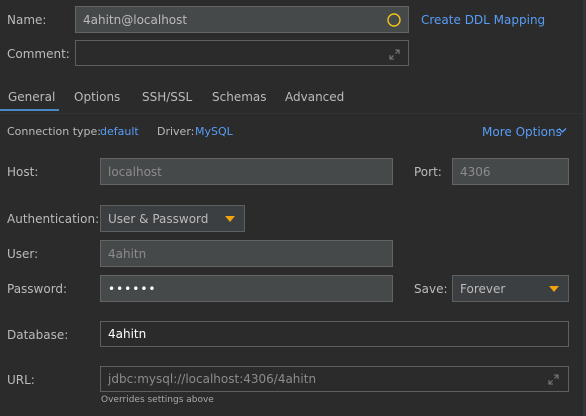 The image size is (586, 416). I want to click on save-label: Save:, so click(431, 289).